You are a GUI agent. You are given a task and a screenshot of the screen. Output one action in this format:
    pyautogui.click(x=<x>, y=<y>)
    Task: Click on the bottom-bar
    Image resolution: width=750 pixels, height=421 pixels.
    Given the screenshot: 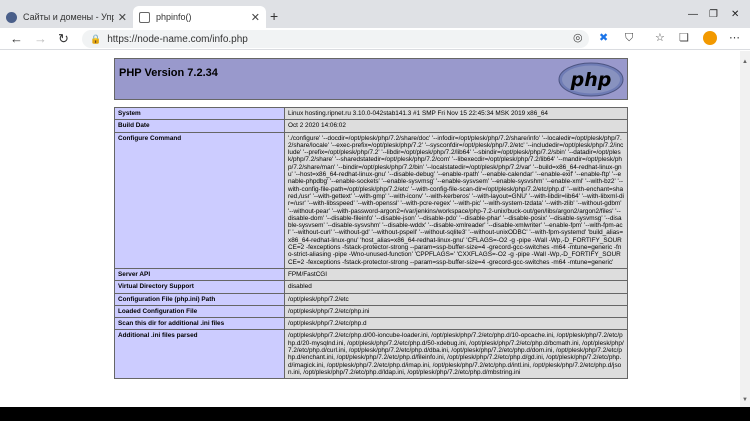 What is the action you would take?
    pyautogui.click(x=375, y=414)
    